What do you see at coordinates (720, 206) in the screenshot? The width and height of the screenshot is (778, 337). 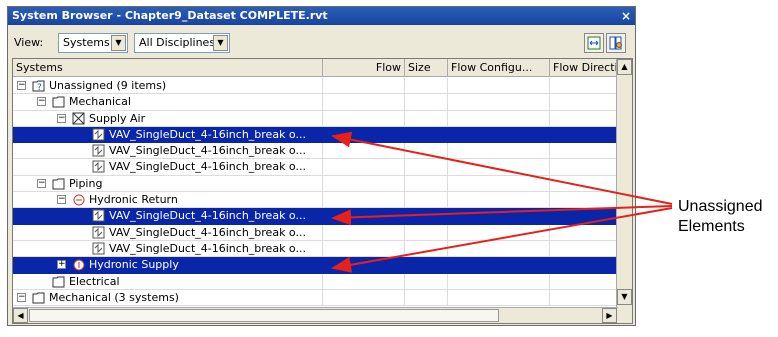 I see `callout-line-1: Unassigned` at bounding box center [720, 206].